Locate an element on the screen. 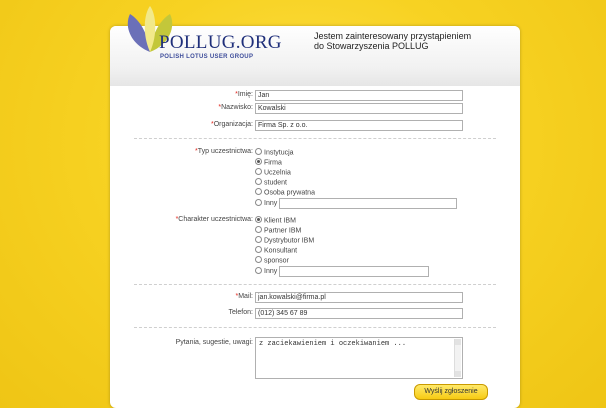  typ-option-firma: Firma is located at coordinates (268, 163).